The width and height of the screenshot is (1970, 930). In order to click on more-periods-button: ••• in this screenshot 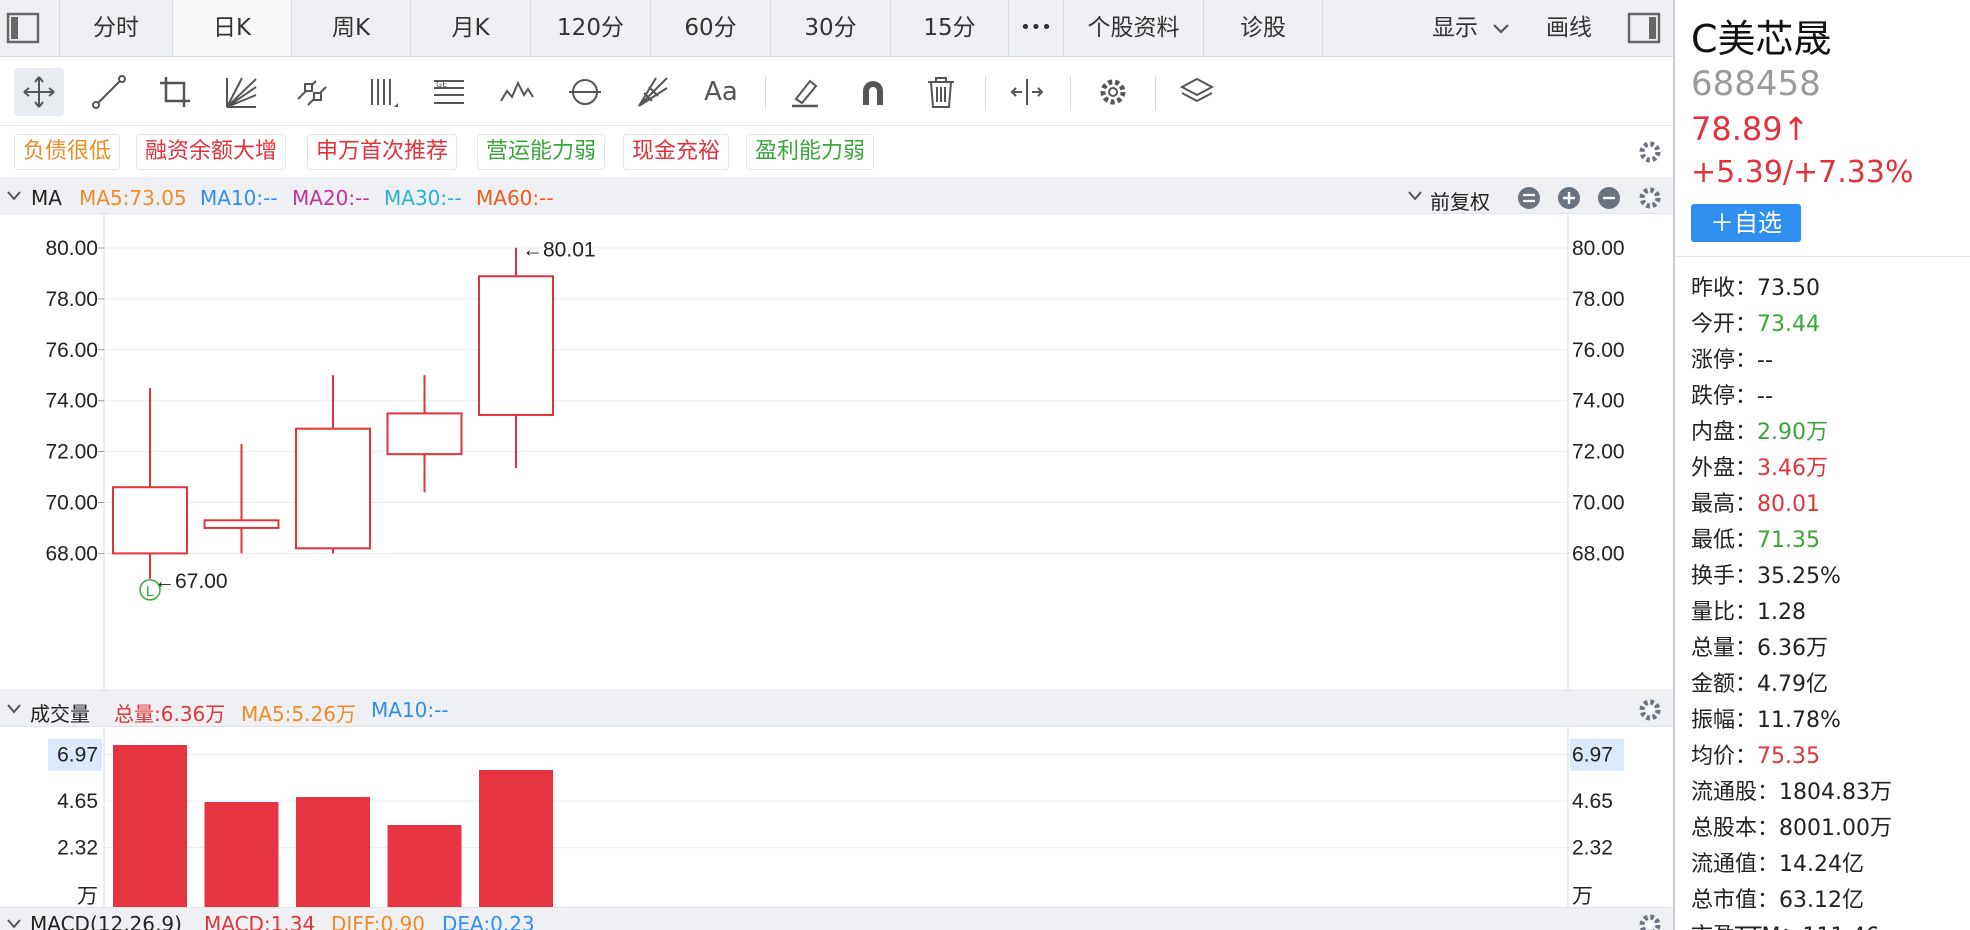, I will do `click(1035, 28)`.